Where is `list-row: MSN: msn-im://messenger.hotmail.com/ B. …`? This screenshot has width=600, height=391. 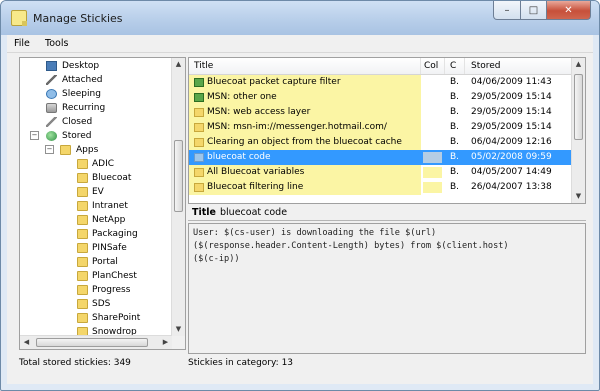 list-row: MSN: msn-im://messenger.hotmail.com/ B. … is located at coordinates (380, 127).